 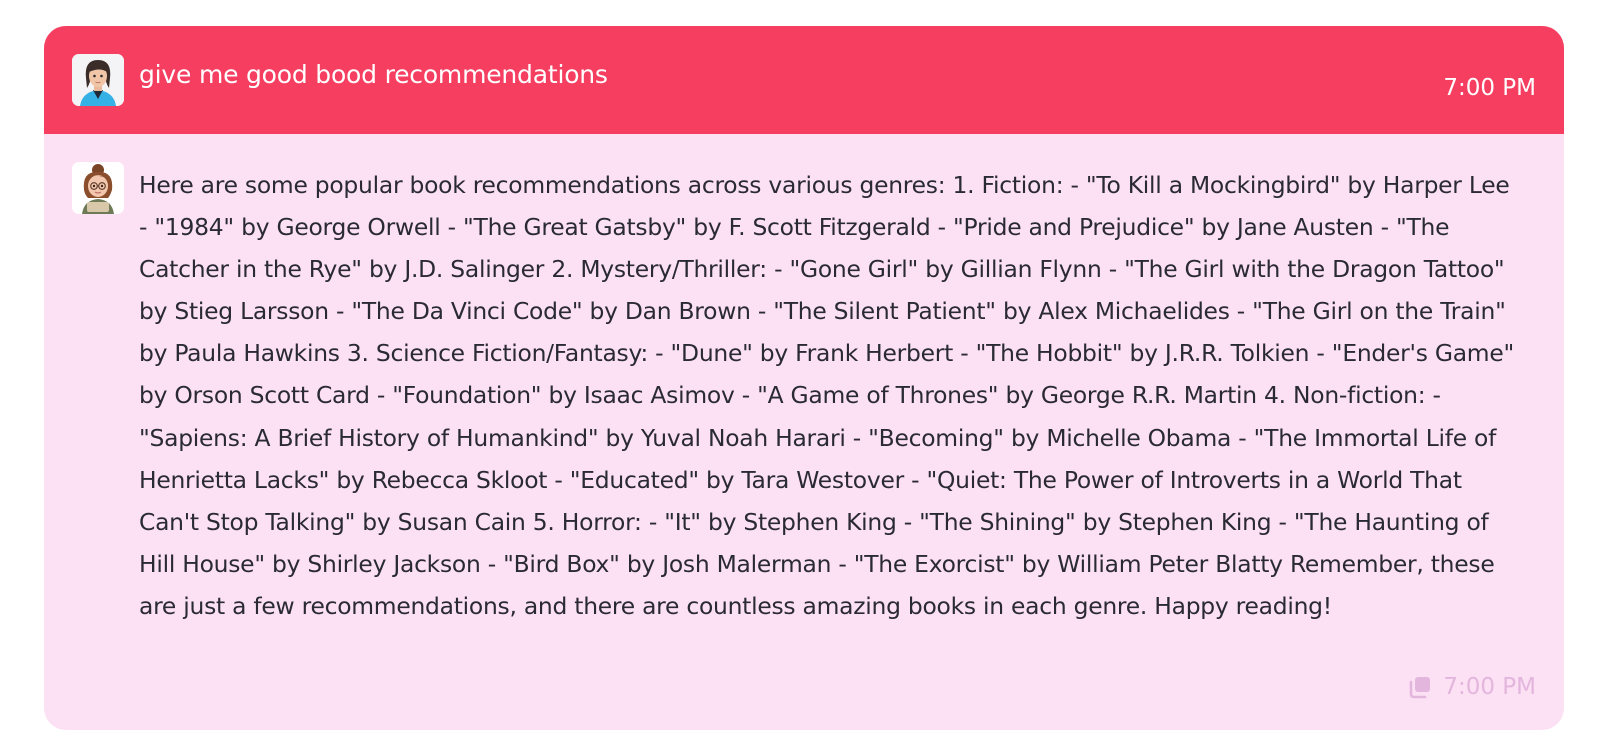 What do you see at coordinates (1489, 88) in the screenshot?
I see `user-message-timestamp: 7:00 PM` at bounding box center [1489, 88].